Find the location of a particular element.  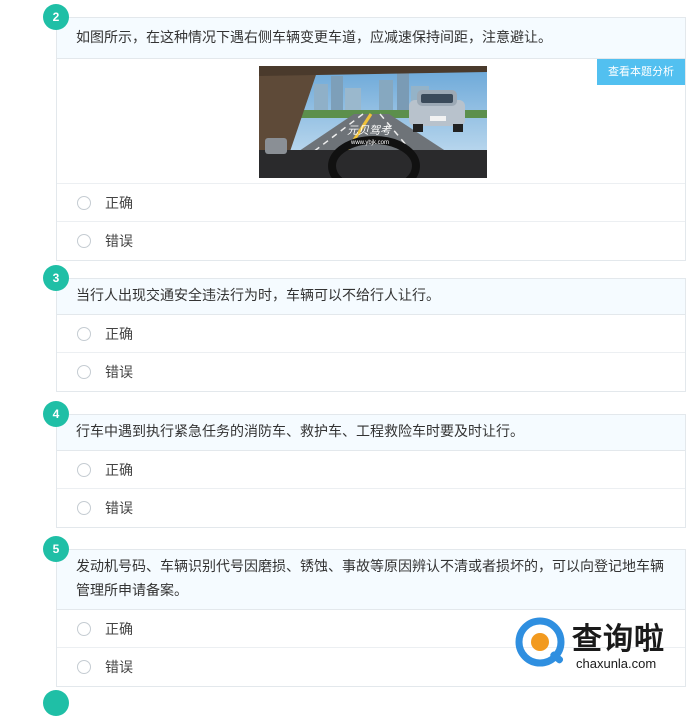

question-image: 元贝驾考 www.ybjk.com is located at coordinates (373, 122).